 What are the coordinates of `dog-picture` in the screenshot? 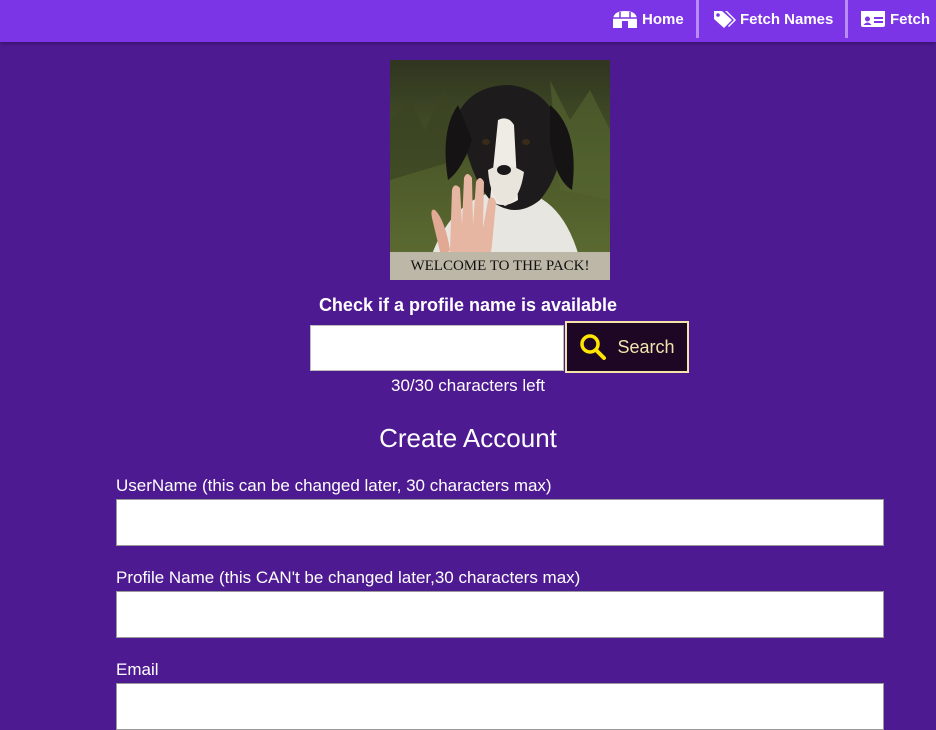 It's located at (500, 170).